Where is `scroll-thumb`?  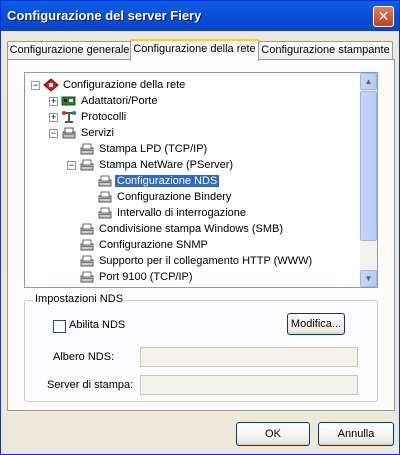 scroll-thumb is located at coordinates (368, 166).